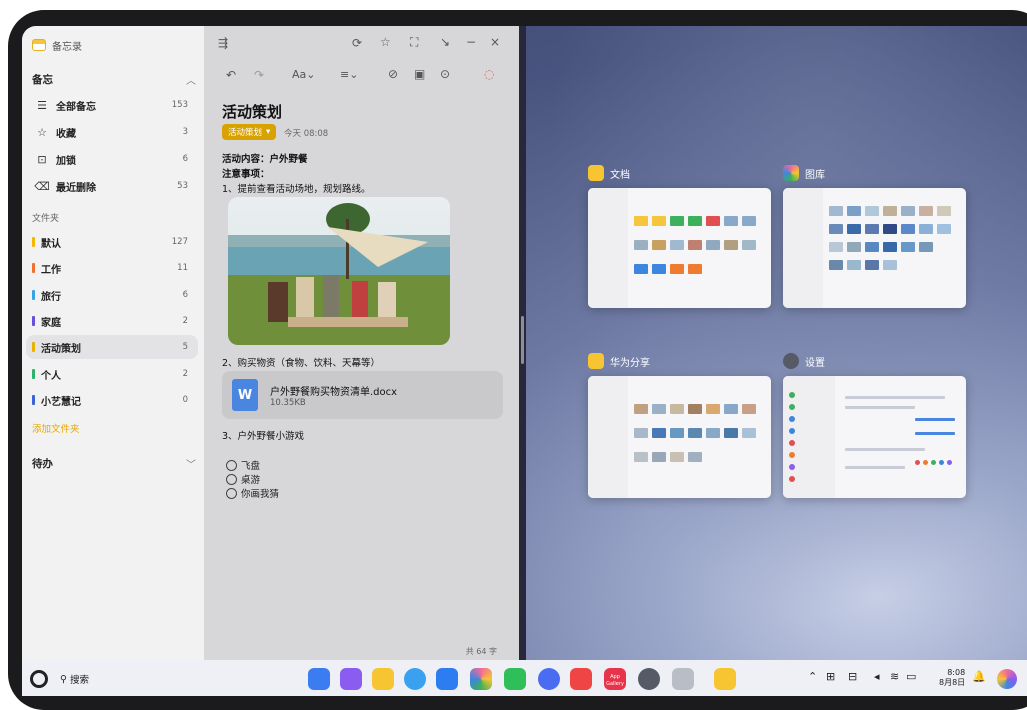 The image size is (1027, 710). What do you see at coordinates (179, 242) in the screenshot?
I see `folder-count: 127` at bounding box center [179, 242].